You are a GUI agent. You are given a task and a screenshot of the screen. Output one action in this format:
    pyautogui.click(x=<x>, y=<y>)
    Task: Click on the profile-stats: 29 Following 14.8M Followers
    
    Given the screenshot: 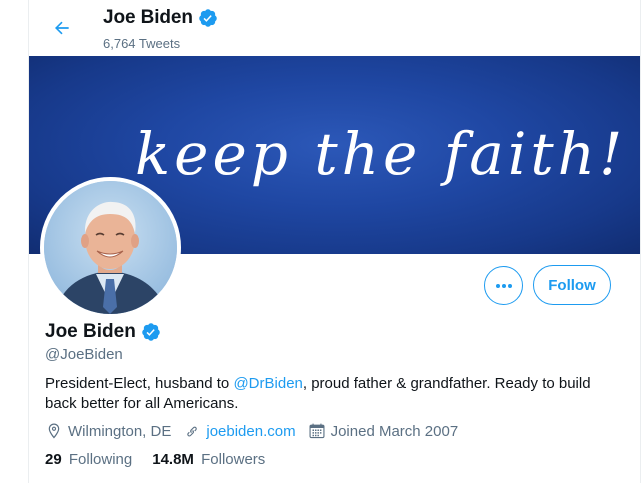 What is the action you would take?
    pyautogui.click(x=165, y=459)
    